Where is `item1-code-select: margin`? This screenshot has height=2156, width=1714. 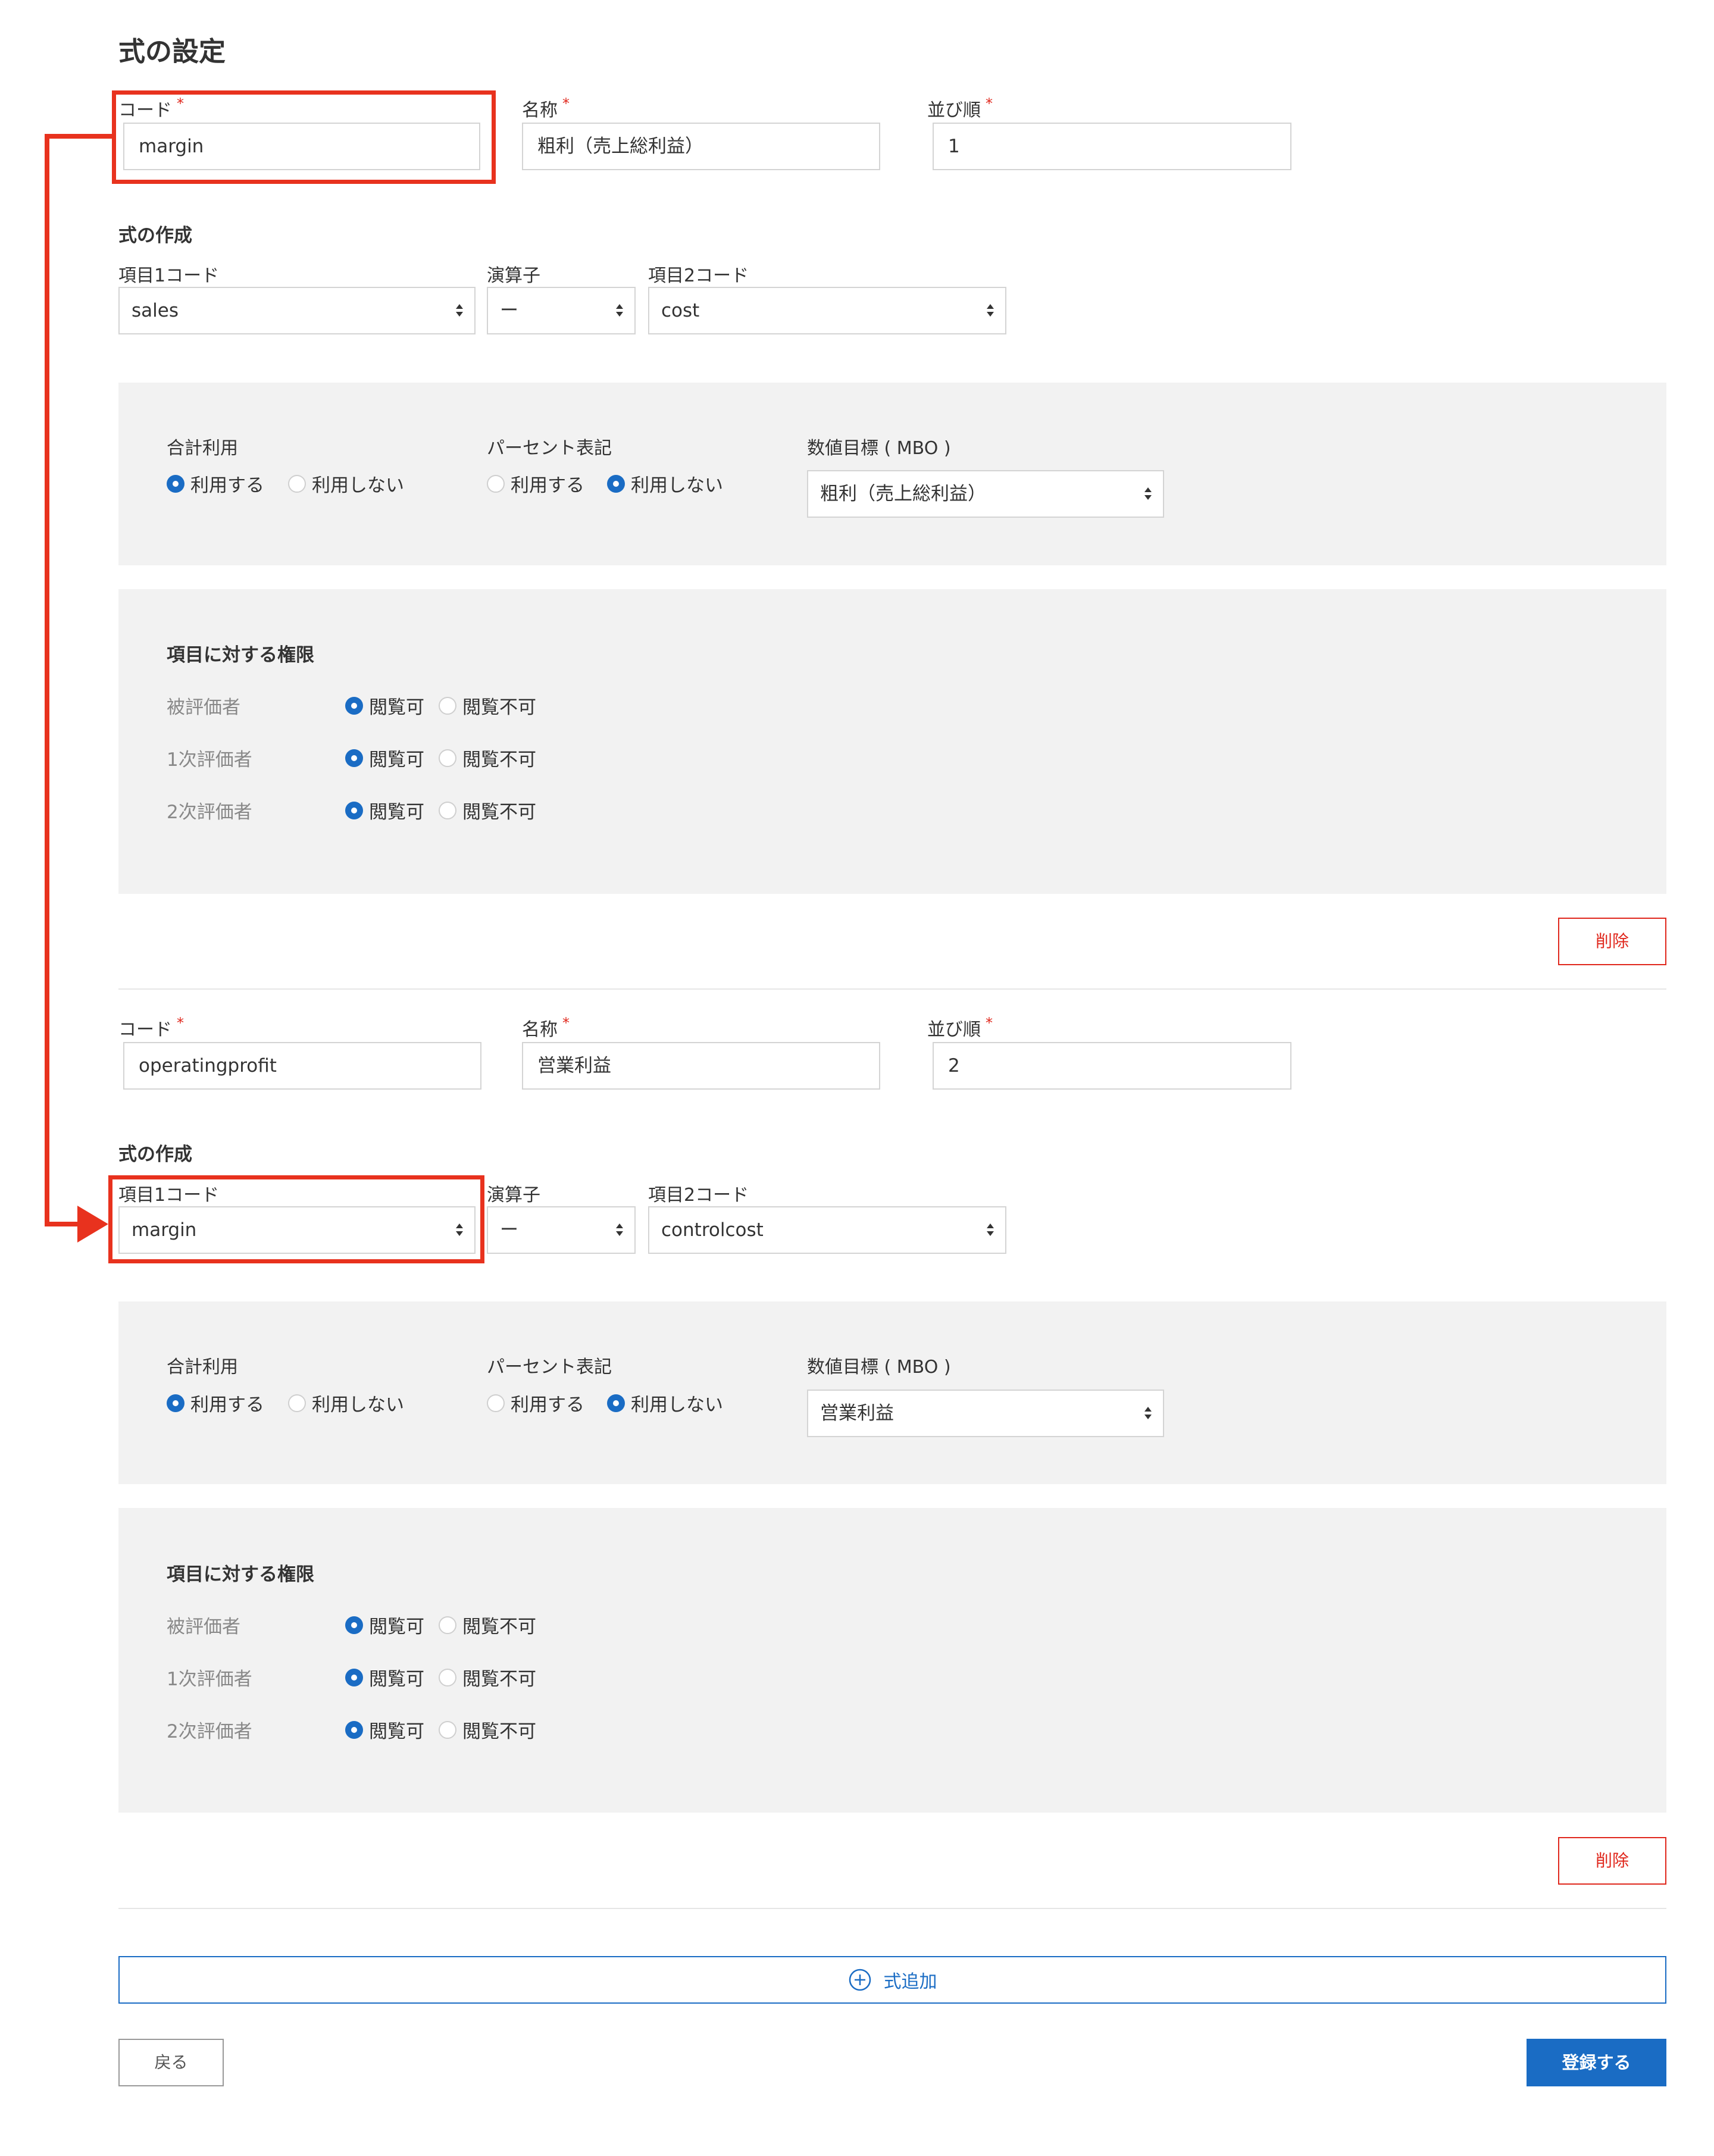
item1-code-select: margin is located at coordinates (297, 1230).